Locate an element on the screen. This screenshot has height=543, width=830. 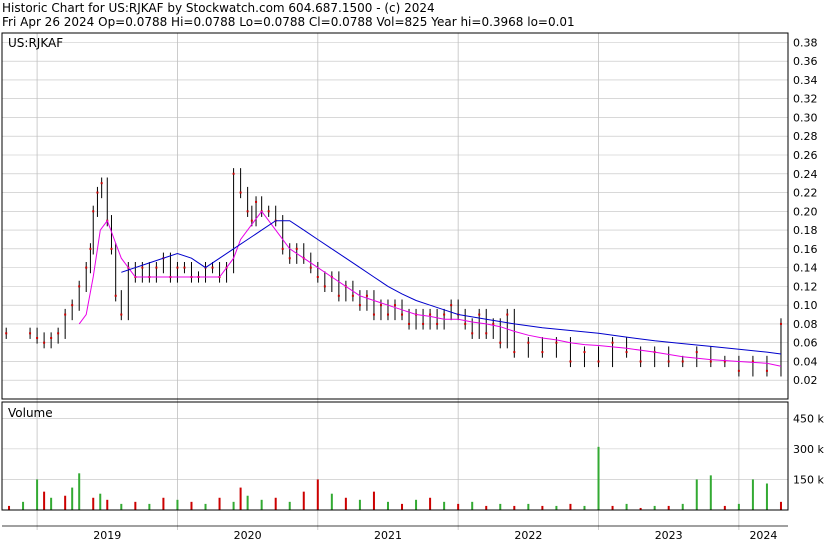
price-tick-label: 0.12 is located at coordinates (805, 286).